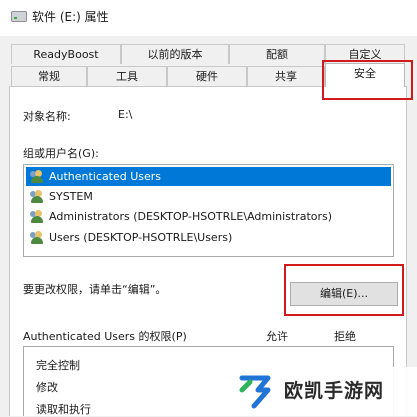 This screenshot has height=417, width=417. What do you see at coordinates (127, 76) in the screenshot?
I see `tab-tools: 工具` at bounding box center [127, 76].